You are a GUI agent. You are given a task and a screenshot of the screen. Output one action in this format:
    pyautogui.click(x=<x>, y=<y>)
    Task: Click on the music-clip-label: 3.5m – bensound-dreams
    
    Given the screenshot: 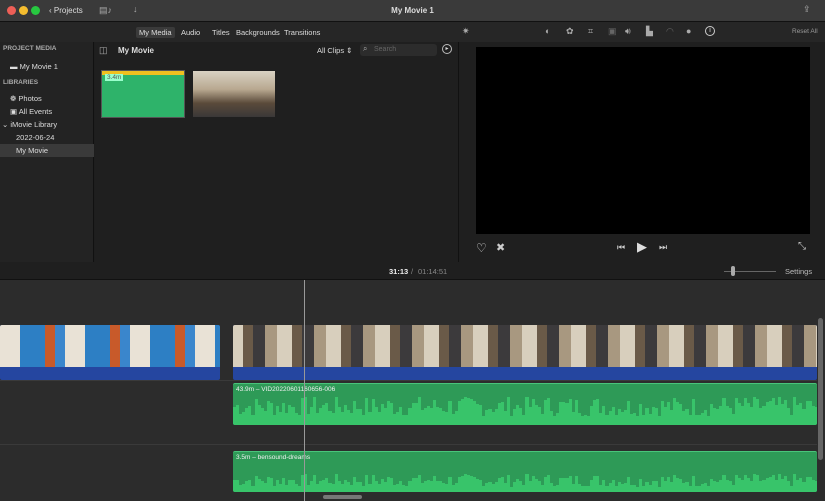 What is the action you would take?
    pyautogui.click(x=273, y=457)
    